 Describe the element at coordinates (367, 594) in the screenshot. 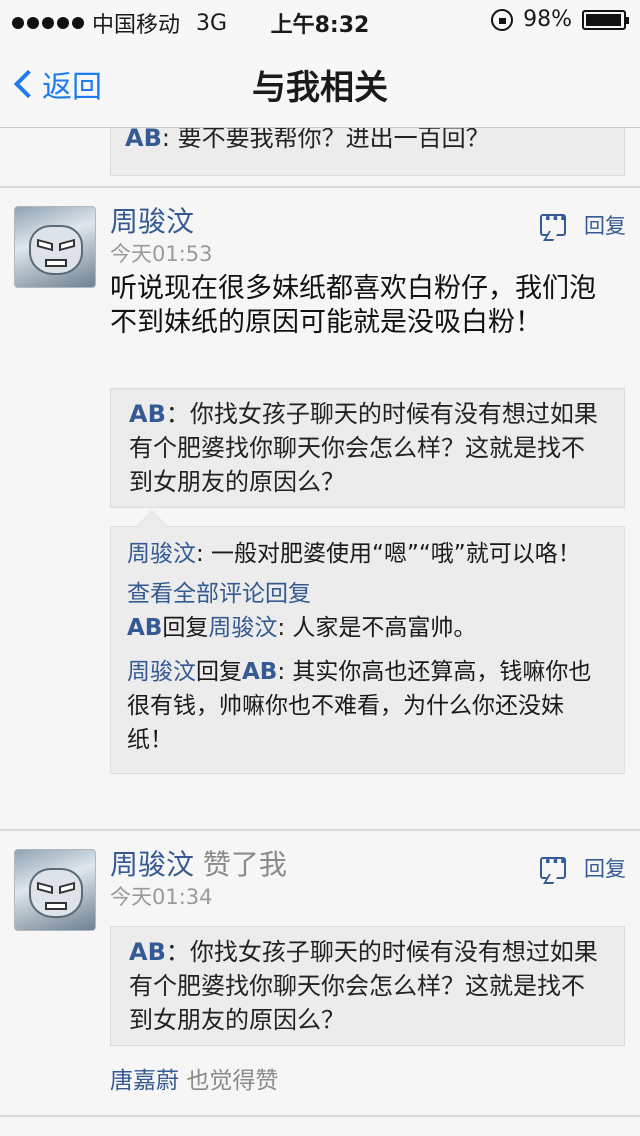

I see `view-all-comments-link: 查看全部评论回复` at that location.